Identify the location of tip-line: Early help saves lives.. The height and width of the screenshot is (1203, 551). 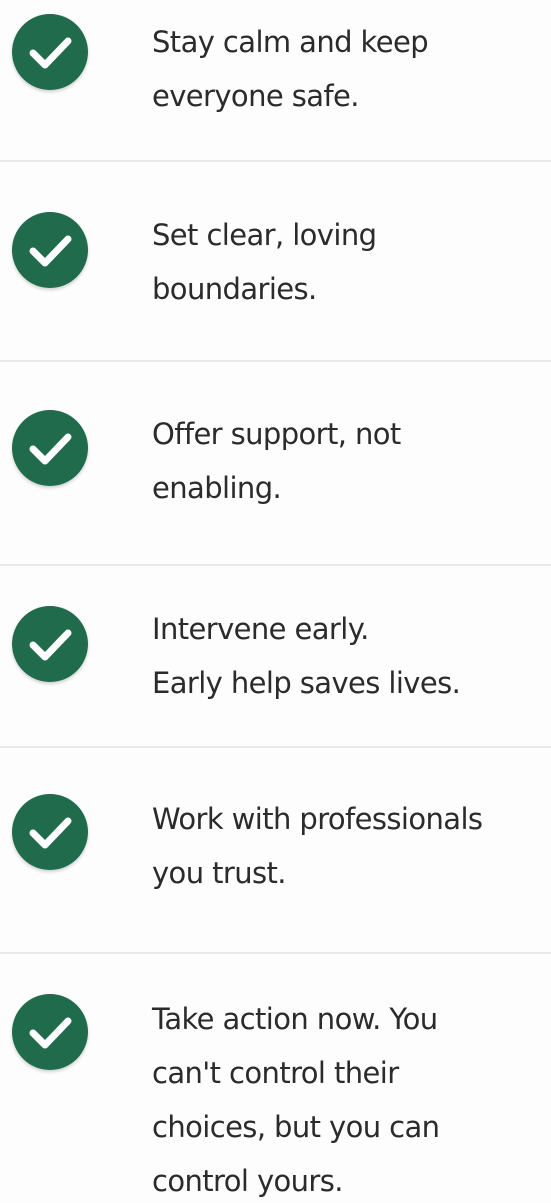
(306, 683).